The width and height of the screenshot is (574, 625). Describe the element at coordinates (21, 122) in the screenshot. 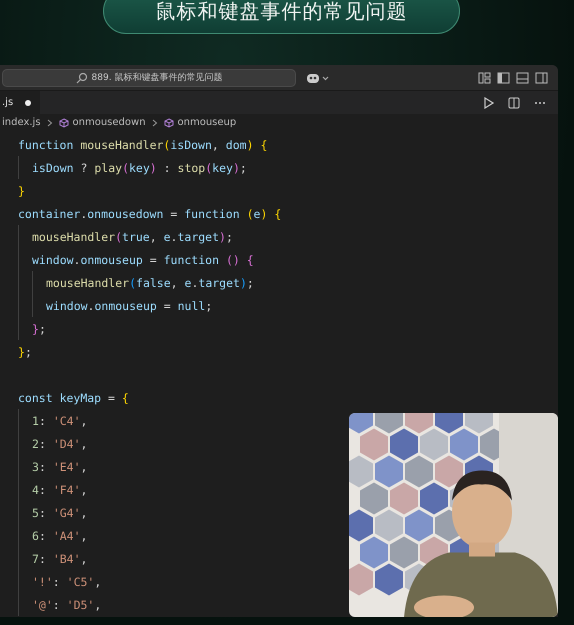

I see `breadcrumb-item: index.js` at that location.